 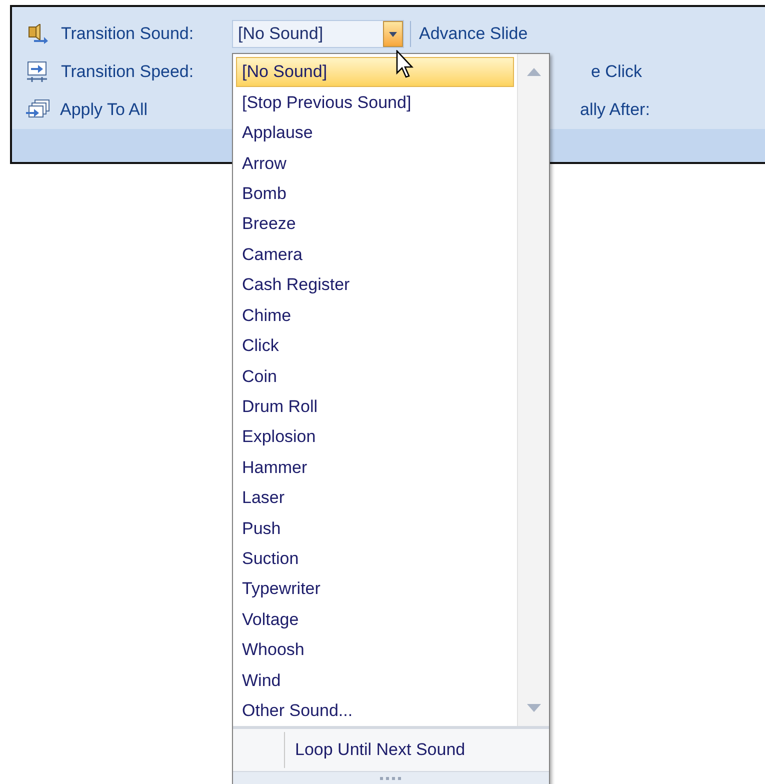 What do you see at coordinates (473, 34) in the screenshot?
I see `advance-slide-label: Advance Slide` at bounding box center [473, 34].